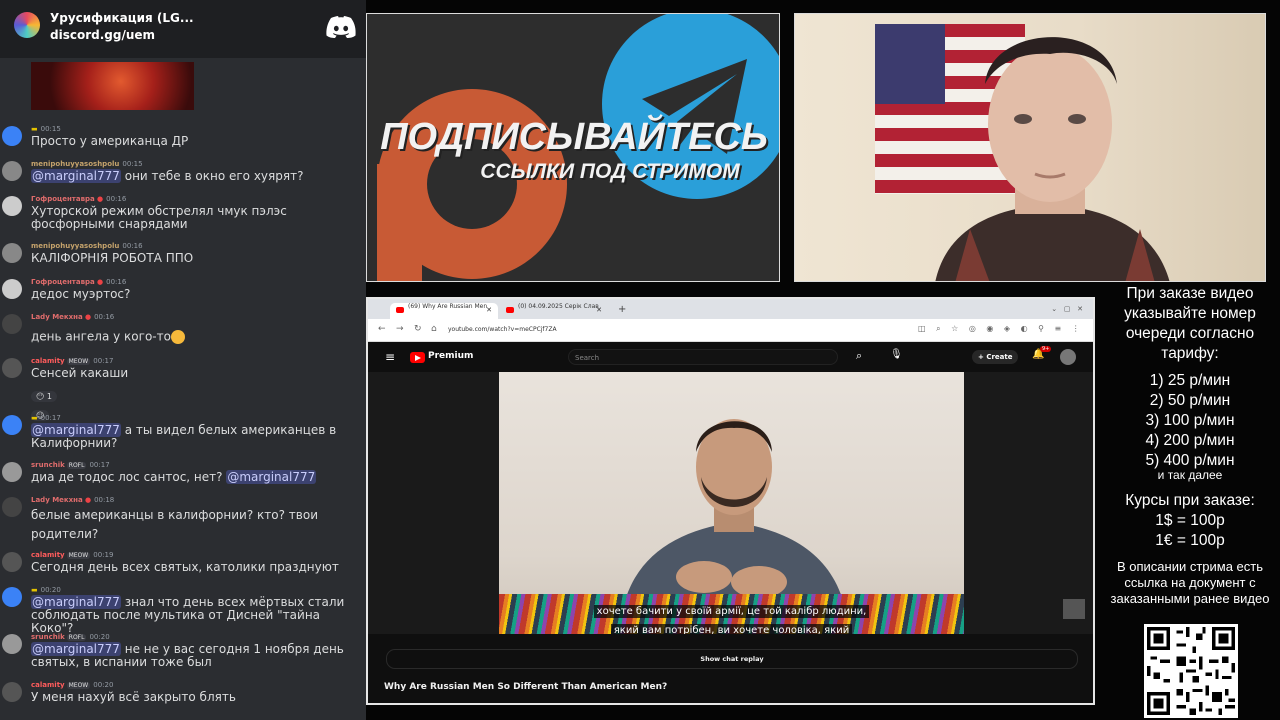 This screenshot has width=1280, height=720. Describe the element at coordinates (400, 329) in the screenshot. I see `forward-icon: →` at that location.